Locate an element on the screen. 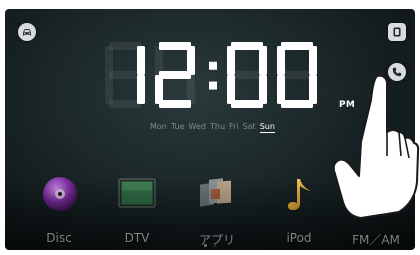 The height and width of the screenshot is (255, 420). camera-icon is located at coordinates (397, 32).